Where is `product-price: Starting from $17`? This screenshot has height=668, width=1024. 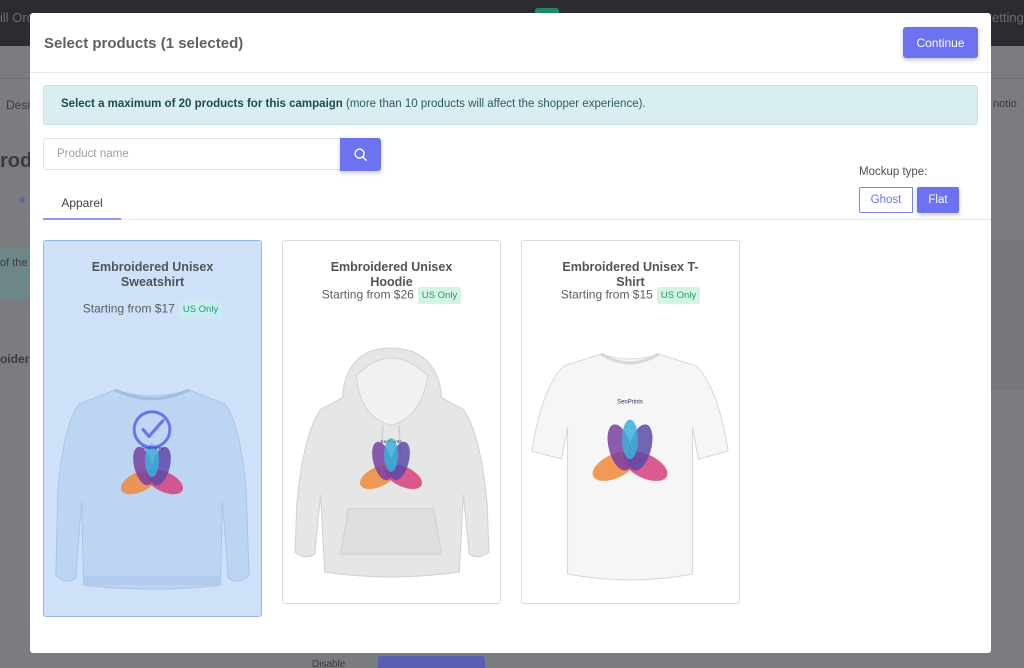
product-price: Starting from $17 is located at coordinates (128, 308).